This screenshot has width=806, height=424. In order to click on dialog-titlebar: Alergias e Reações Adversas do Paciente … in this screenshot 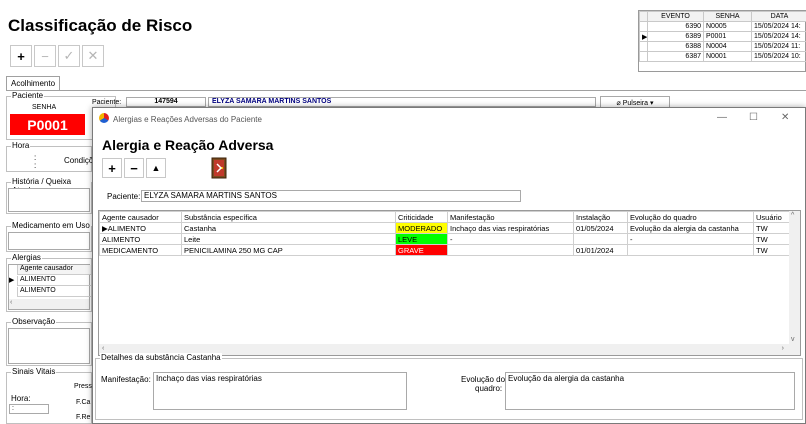, I will do `click(449, 119)`.